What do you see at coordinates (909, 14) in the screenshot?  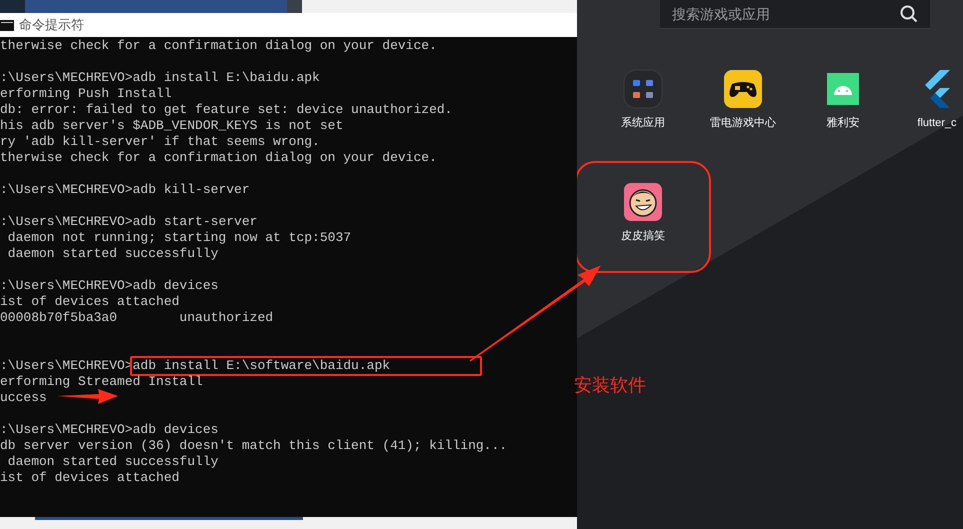 I see `search-icon` at bounding box center [909, 14].